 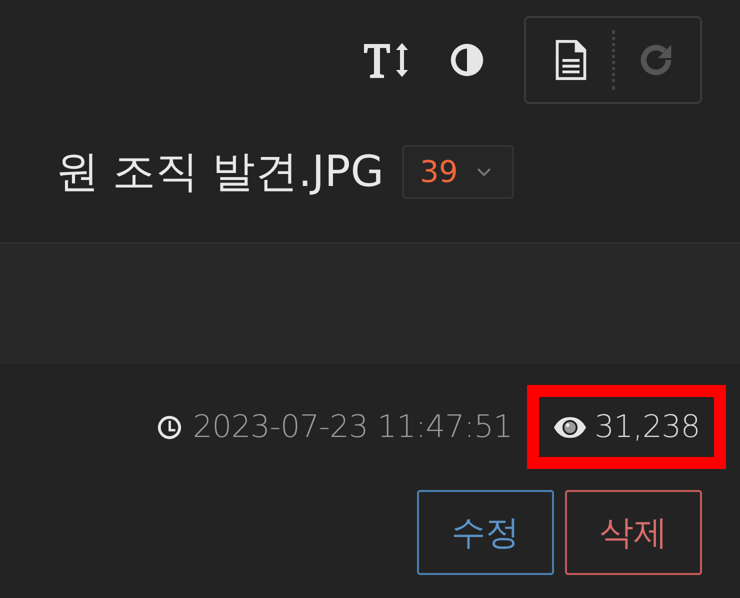 I want to click on edit-button: 수정, so click(x=485, y=532).